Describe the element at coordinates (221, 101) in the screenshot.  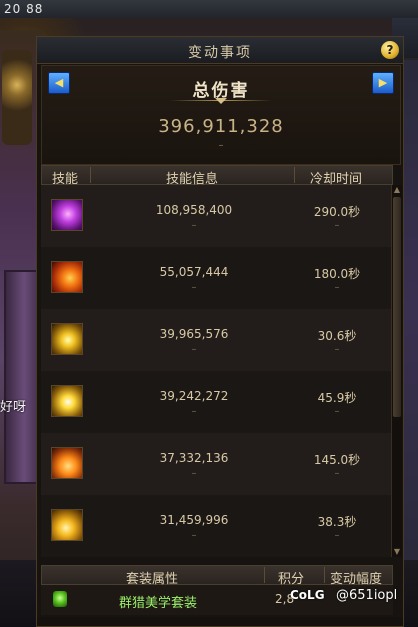
I see `title-notch-icon` at that location.